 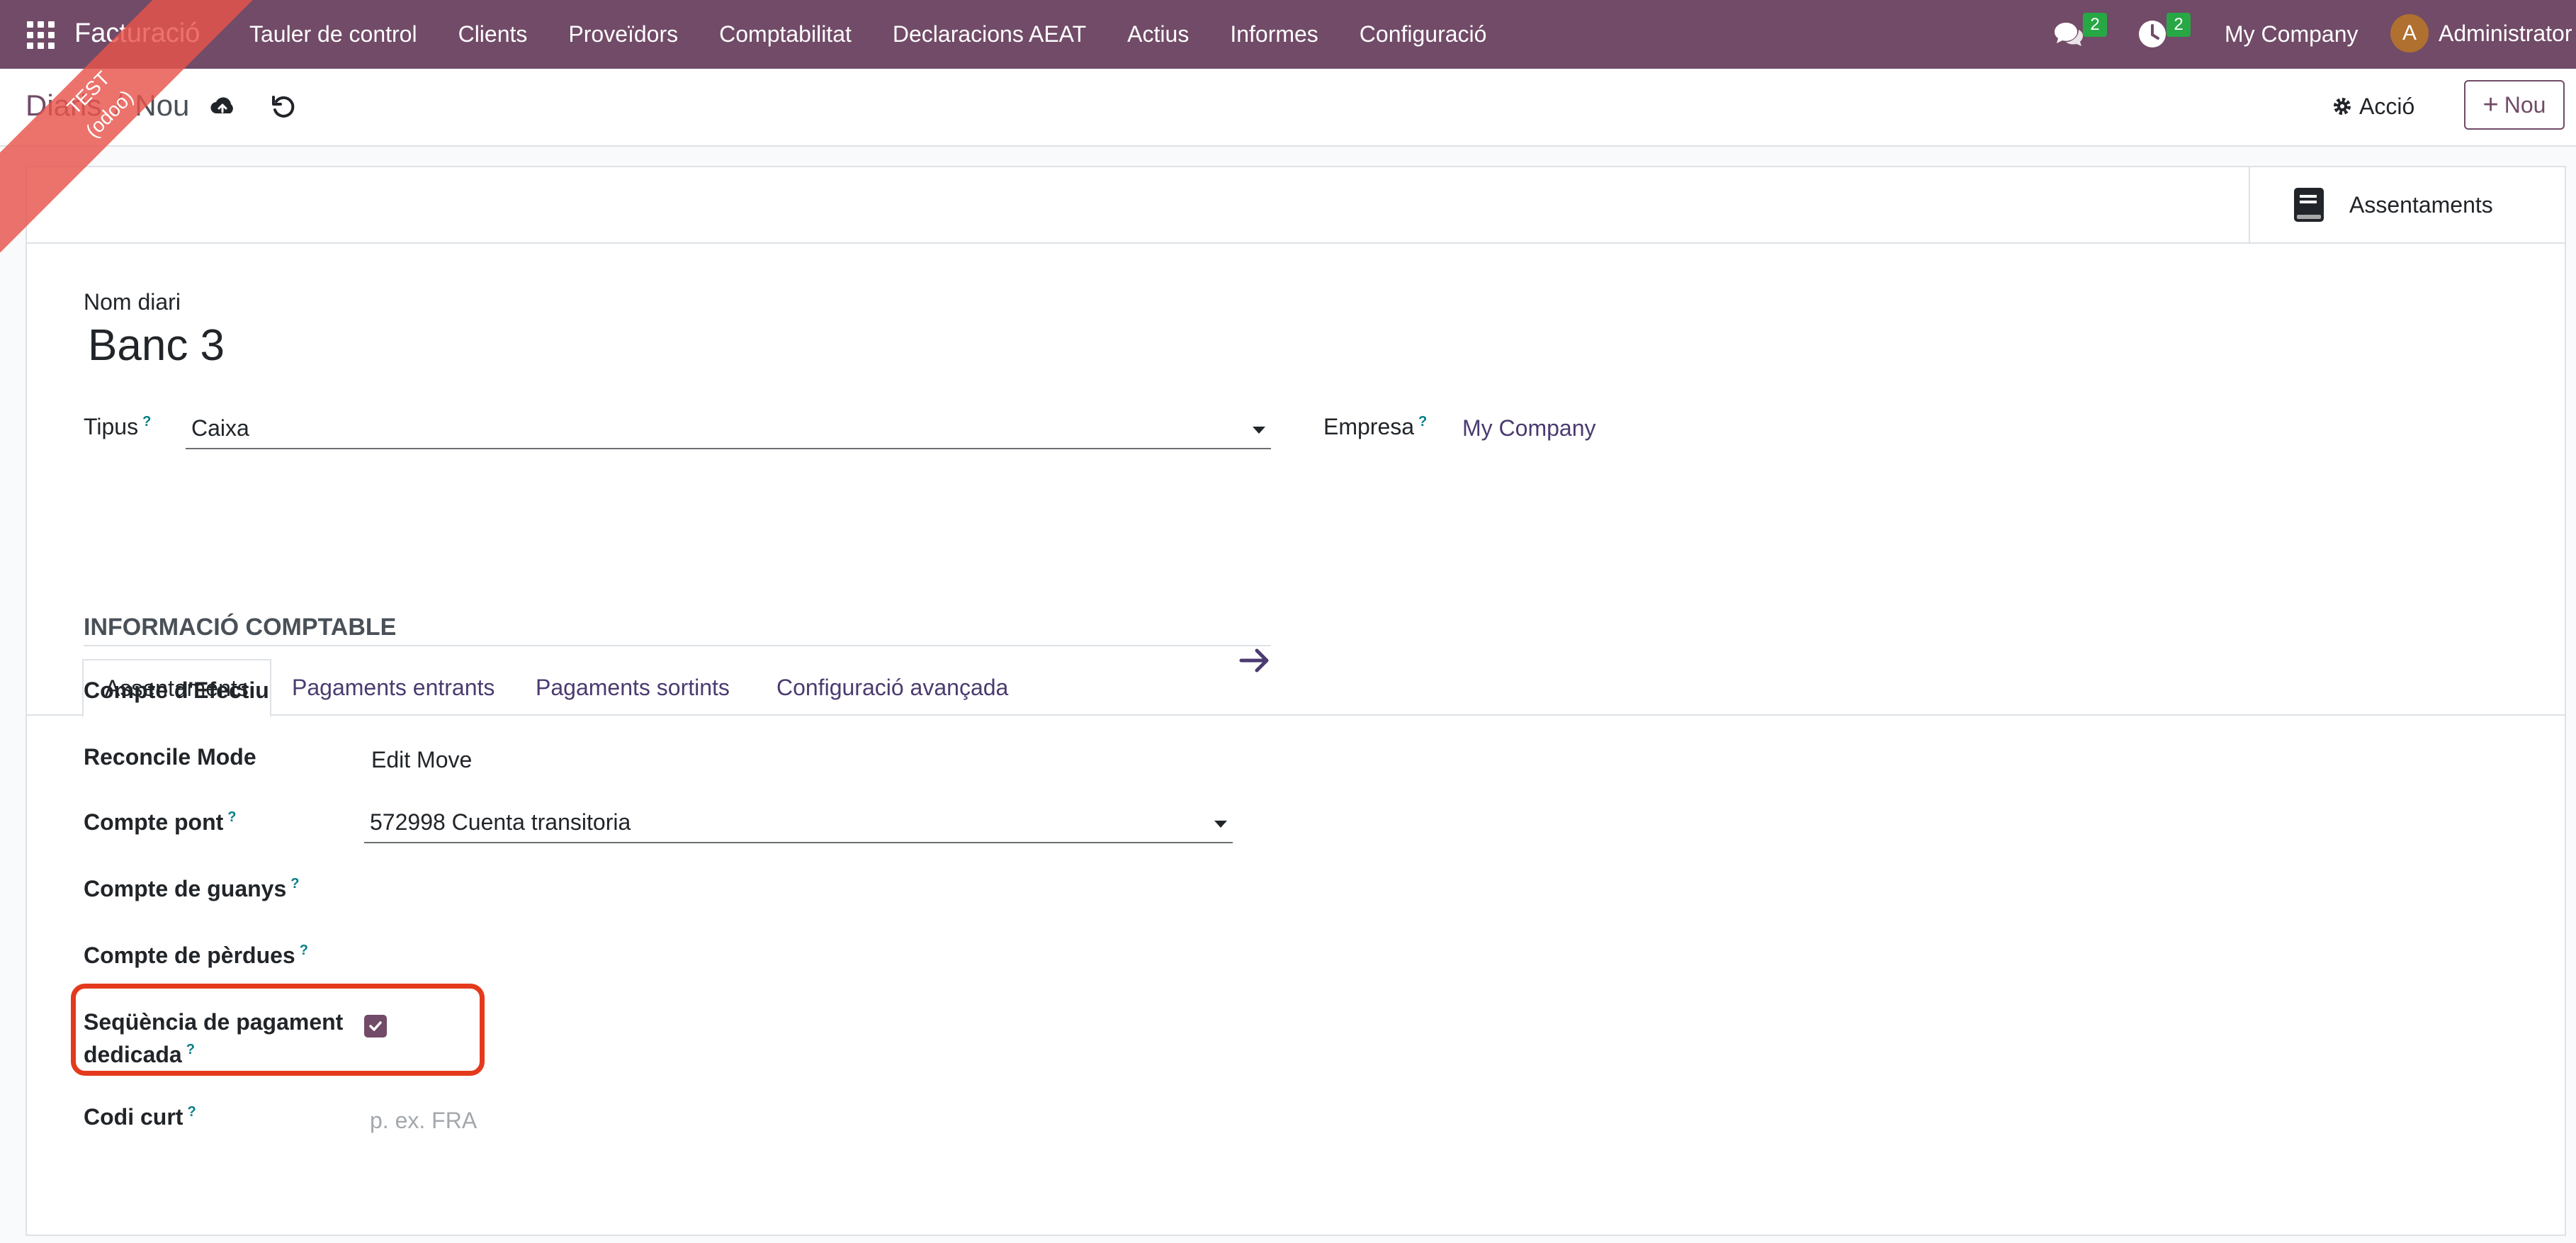 What do you see at coordinates (785, 34) in the screenshot?
I see `menu-item-accounting: Comptabilitat` at bounding box center [785, 34].